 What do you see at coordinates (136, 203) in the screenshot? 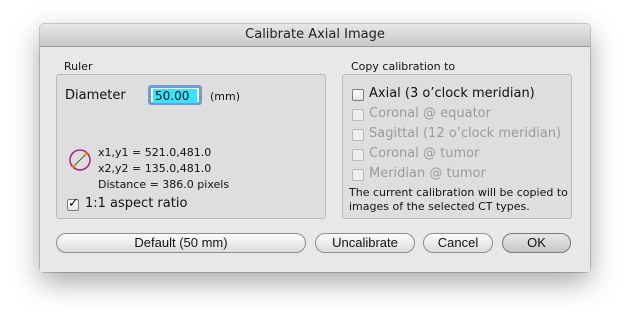
I see `aspect-ratio-label: 1:1 aspect ratio` at bounding box center [136, 203].